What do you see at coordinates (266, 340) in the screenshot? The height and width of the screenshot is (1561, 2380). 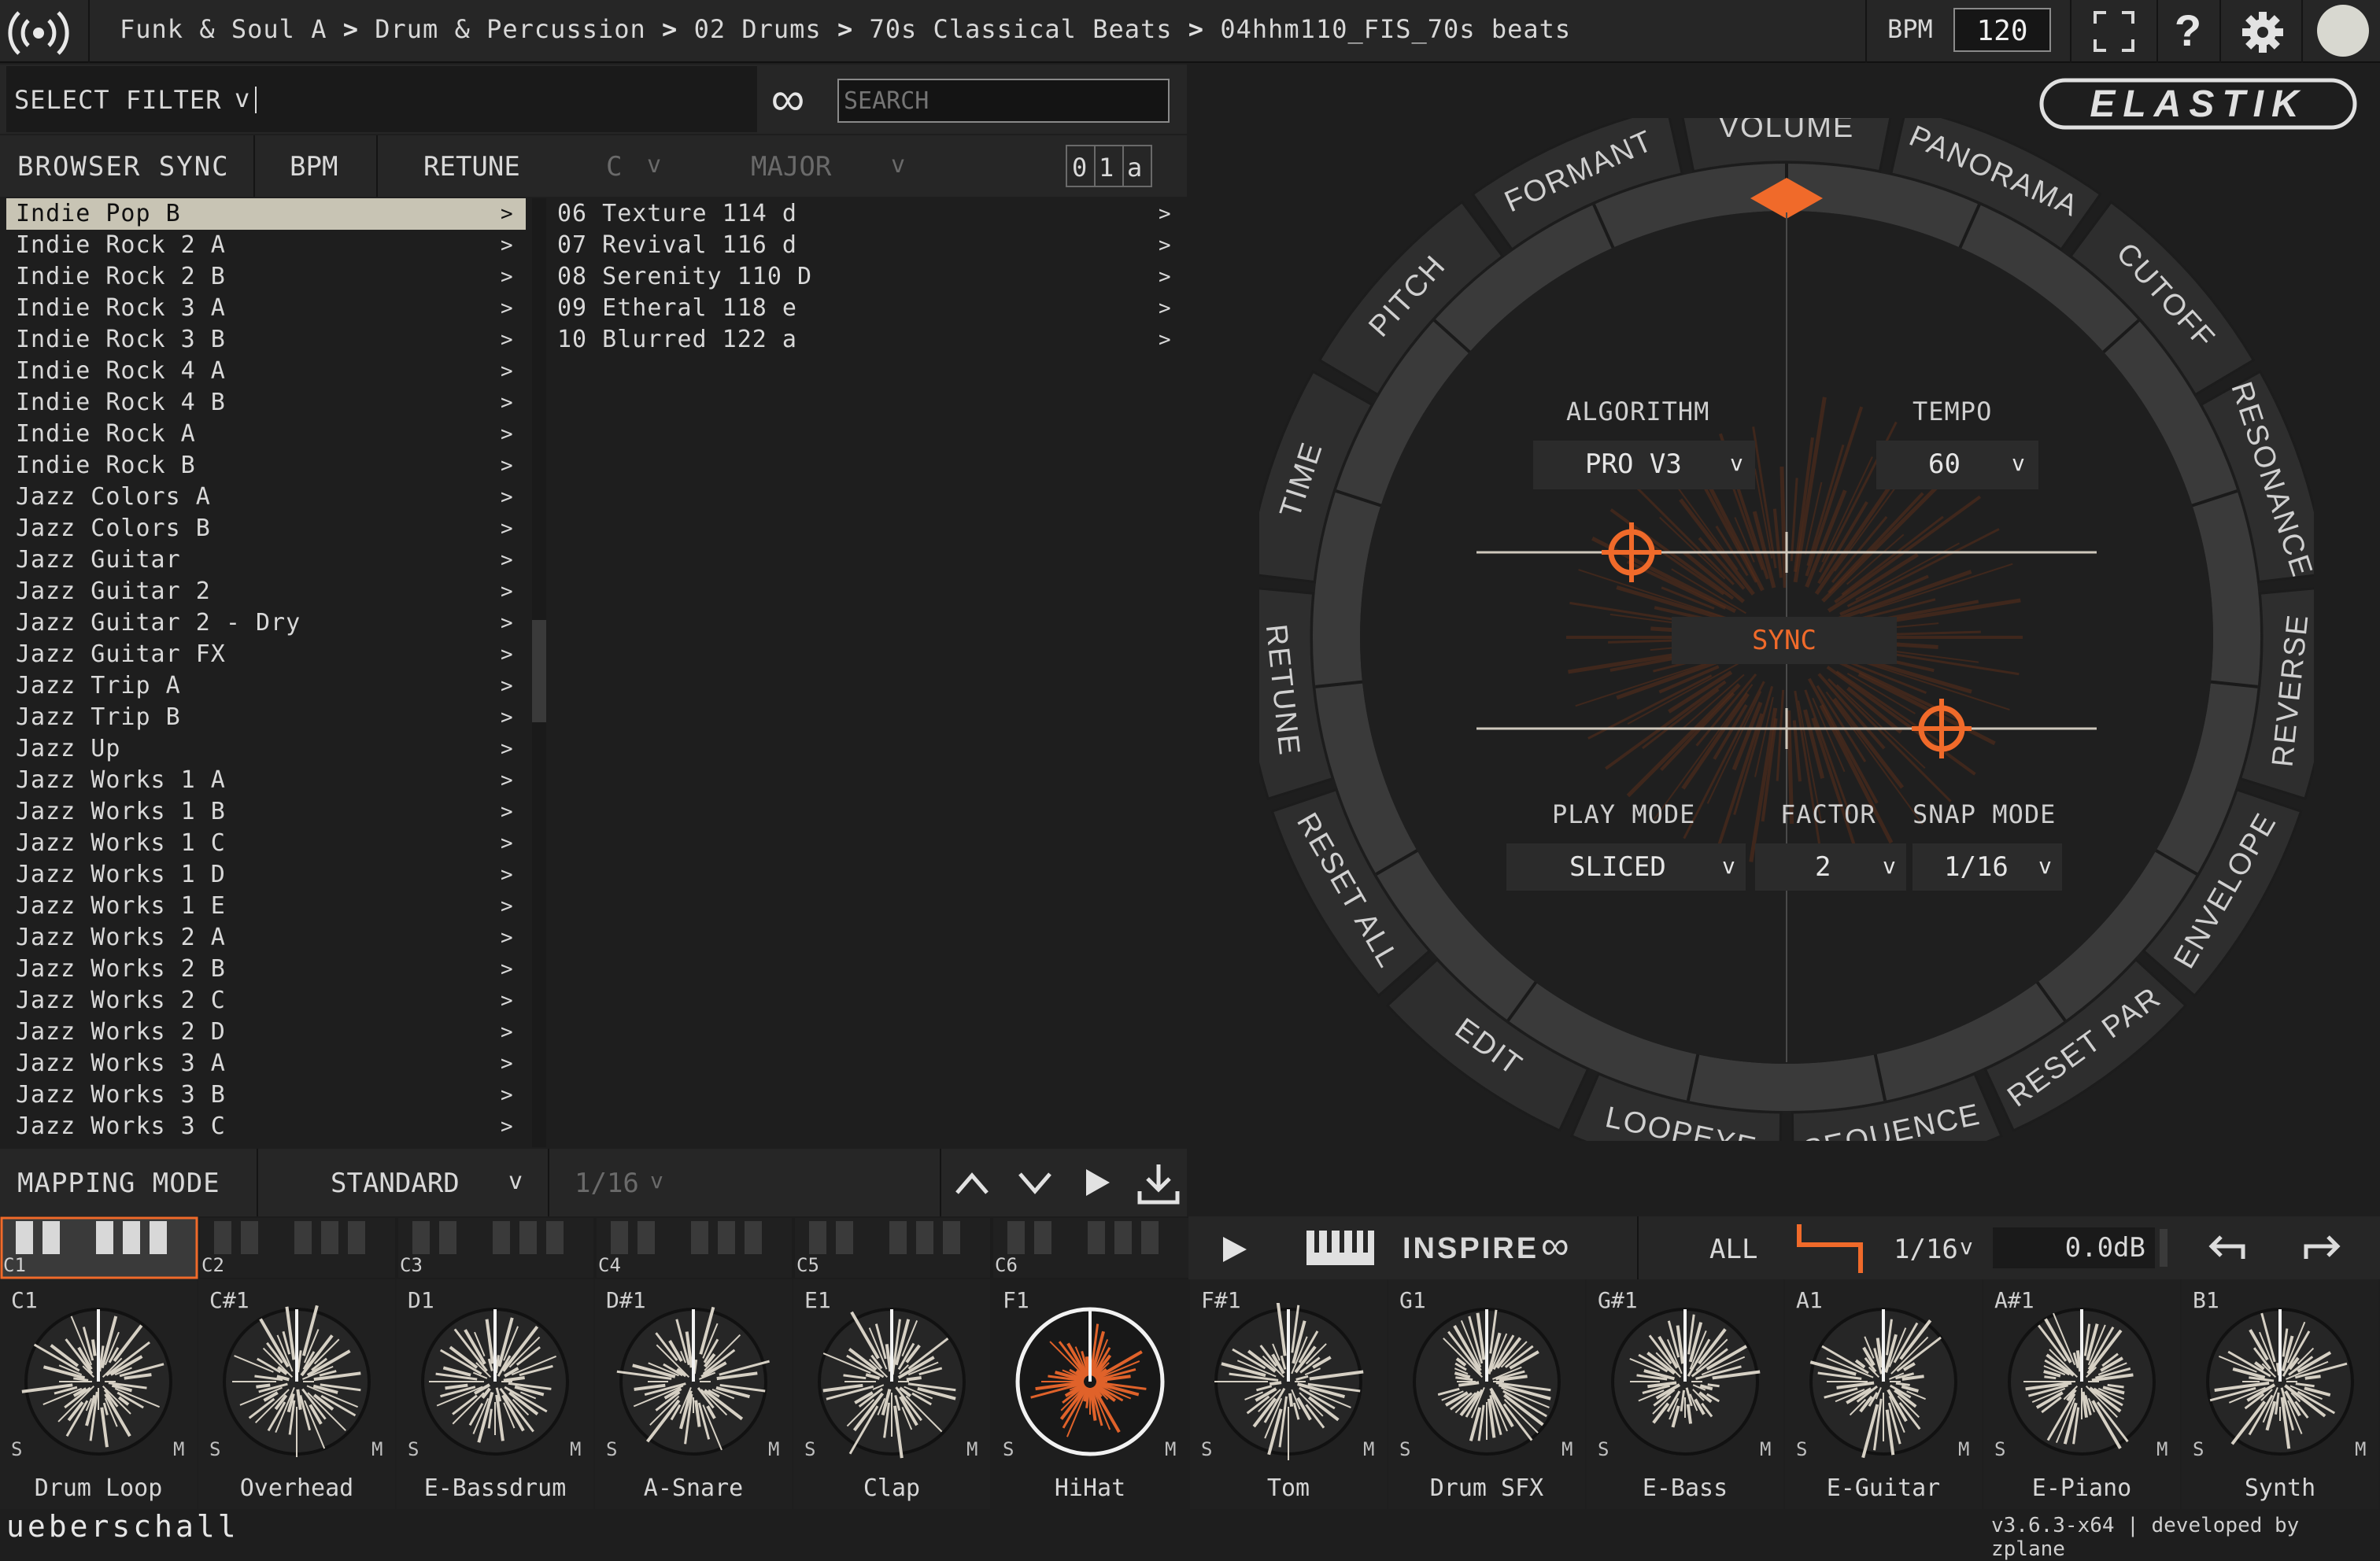 I see `style-list-item: Indie Rock 3 B >` at bounding box center [266, 340].